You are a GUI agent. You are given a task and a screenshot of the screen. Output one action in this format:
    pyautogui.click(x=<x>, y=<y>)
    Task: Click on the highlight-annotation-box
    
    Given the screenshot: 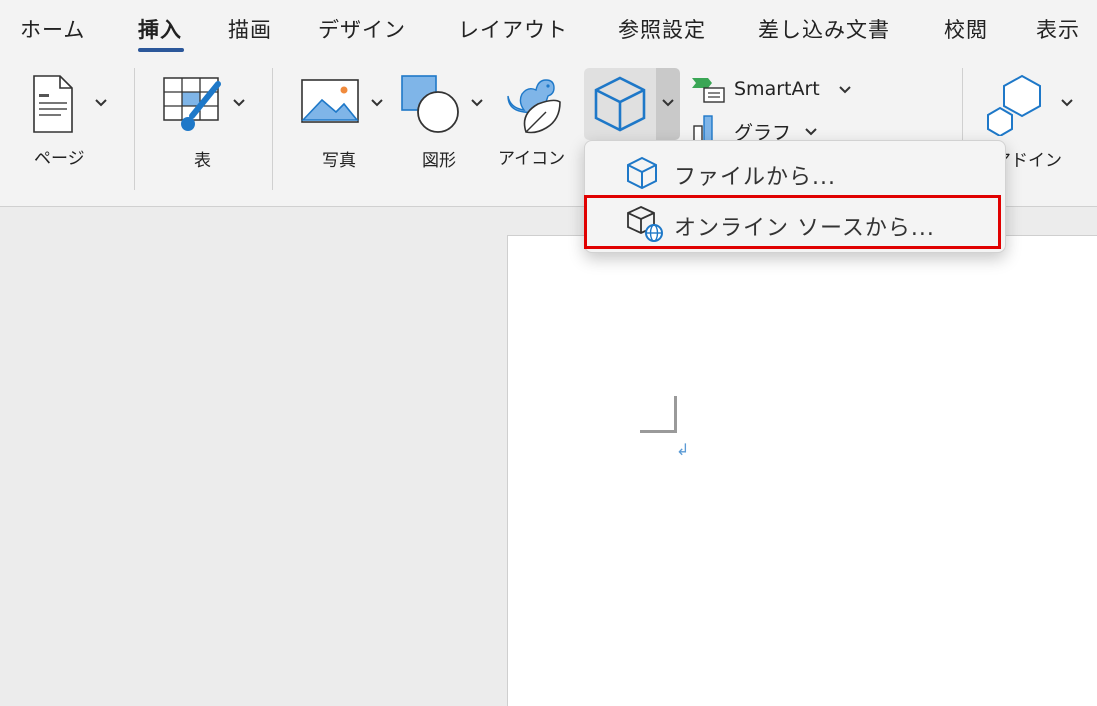 What is the action you would take?
    pyautogui.click(x=792, y=222)
    